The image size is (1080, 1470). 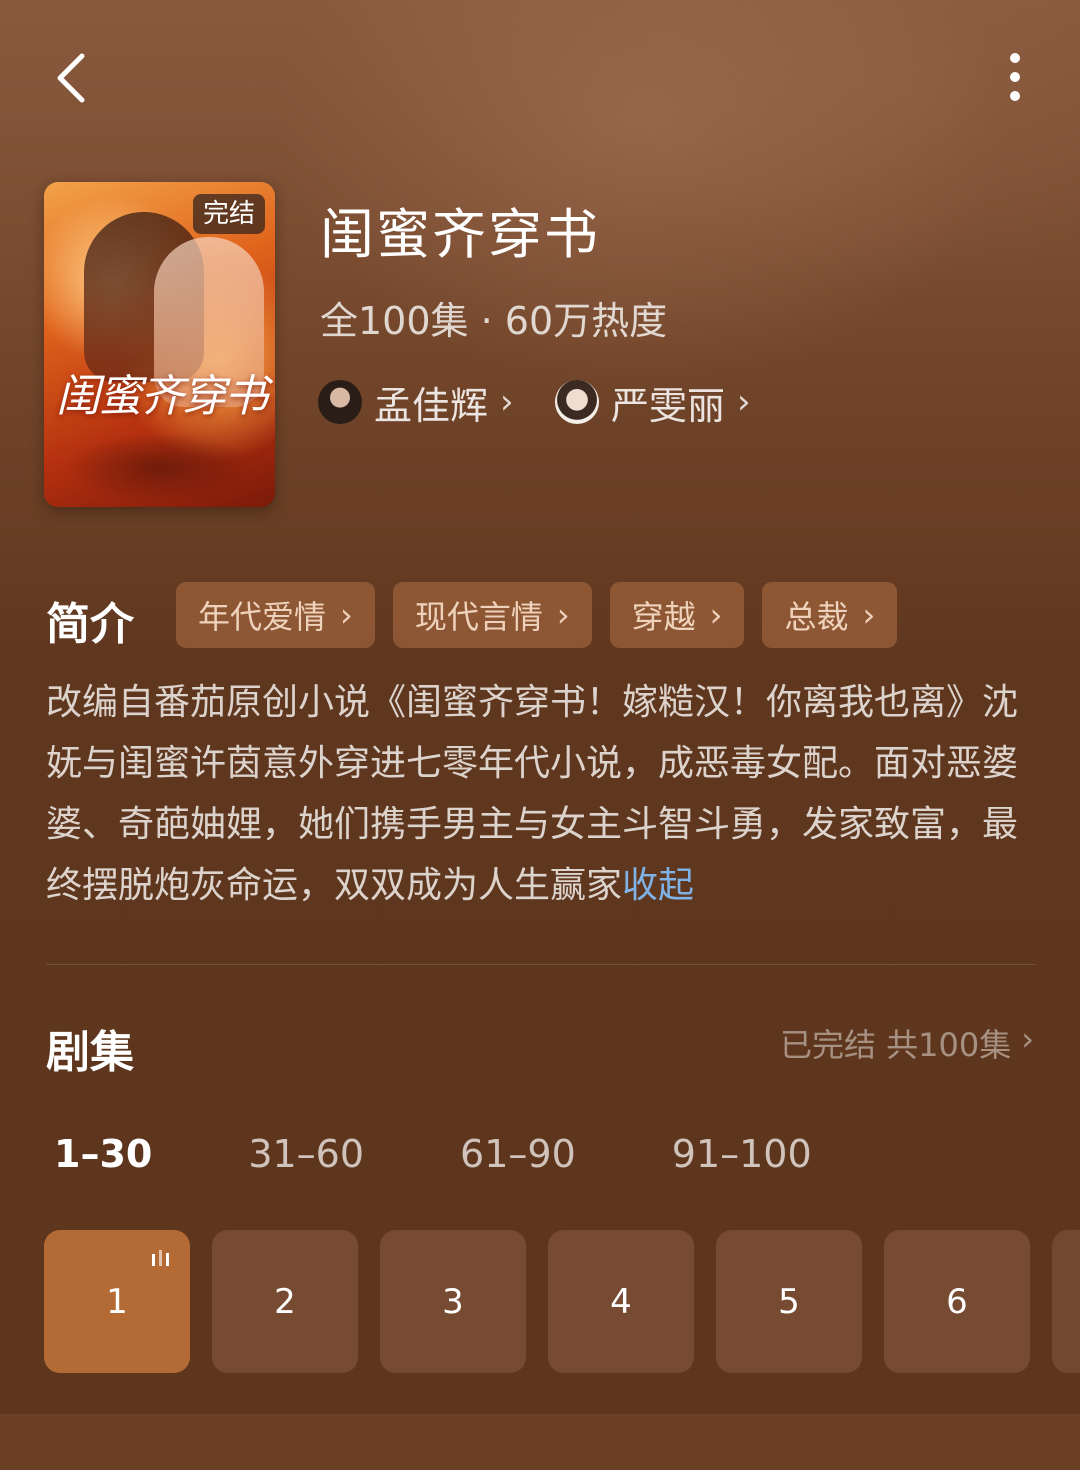 What do you see at coordinates (431, 405) in the screenshot?
I see `actor-name: 孟佳辉` at bounding box center [431, 405].